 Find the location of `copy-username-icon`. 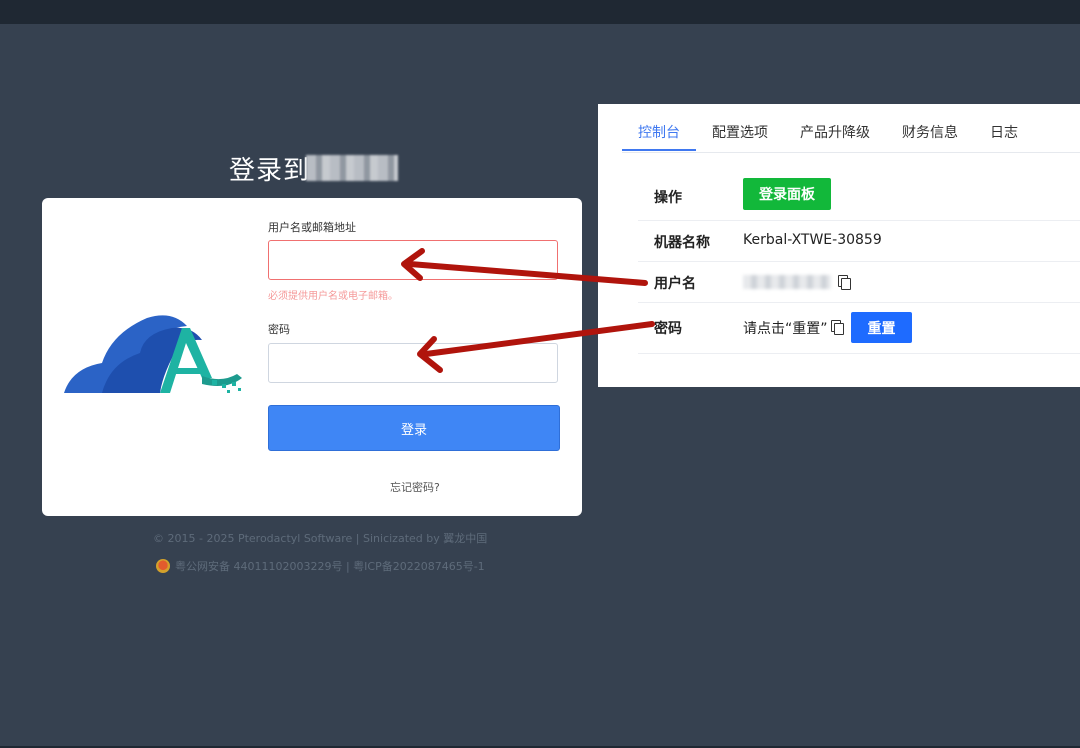

copy-username-icon is located at coordinates (844, 282).